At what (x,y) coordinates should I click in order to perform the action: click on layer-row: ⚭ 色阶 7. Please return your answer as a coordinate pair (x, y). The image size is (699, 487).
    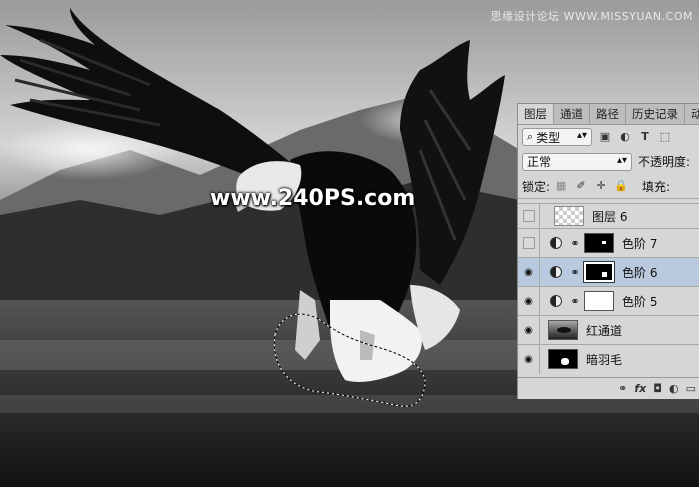
    Looking at the image, I should click on (608, 243).